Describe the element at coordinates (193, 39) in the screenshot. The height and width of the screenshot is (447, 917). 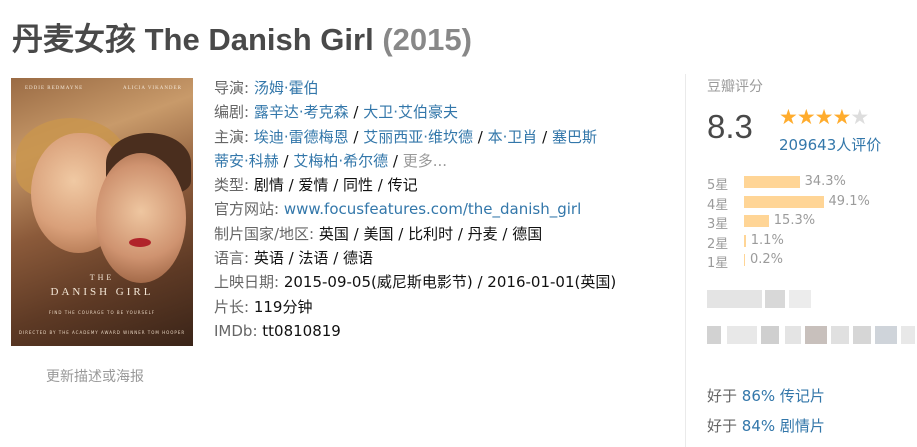
I see `movie-title: 丹麦女孩 The Danish Girl` at that location.